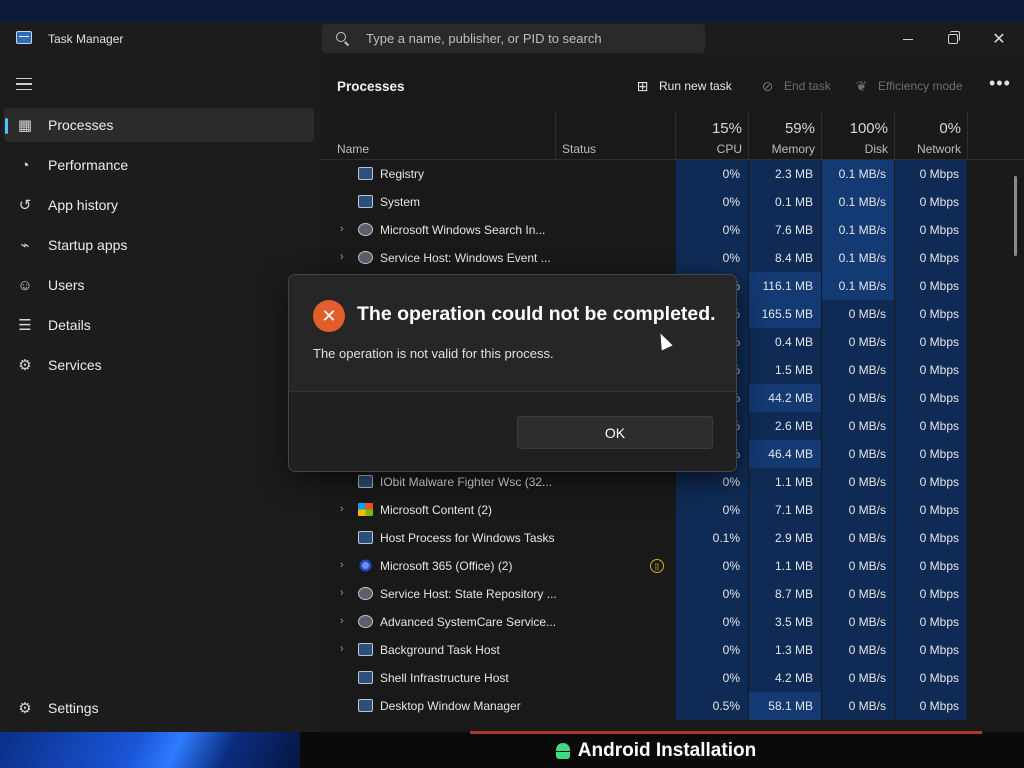 The image size is (1024, 768). I want to click on desktop-wallpaper, so click(150, 750).